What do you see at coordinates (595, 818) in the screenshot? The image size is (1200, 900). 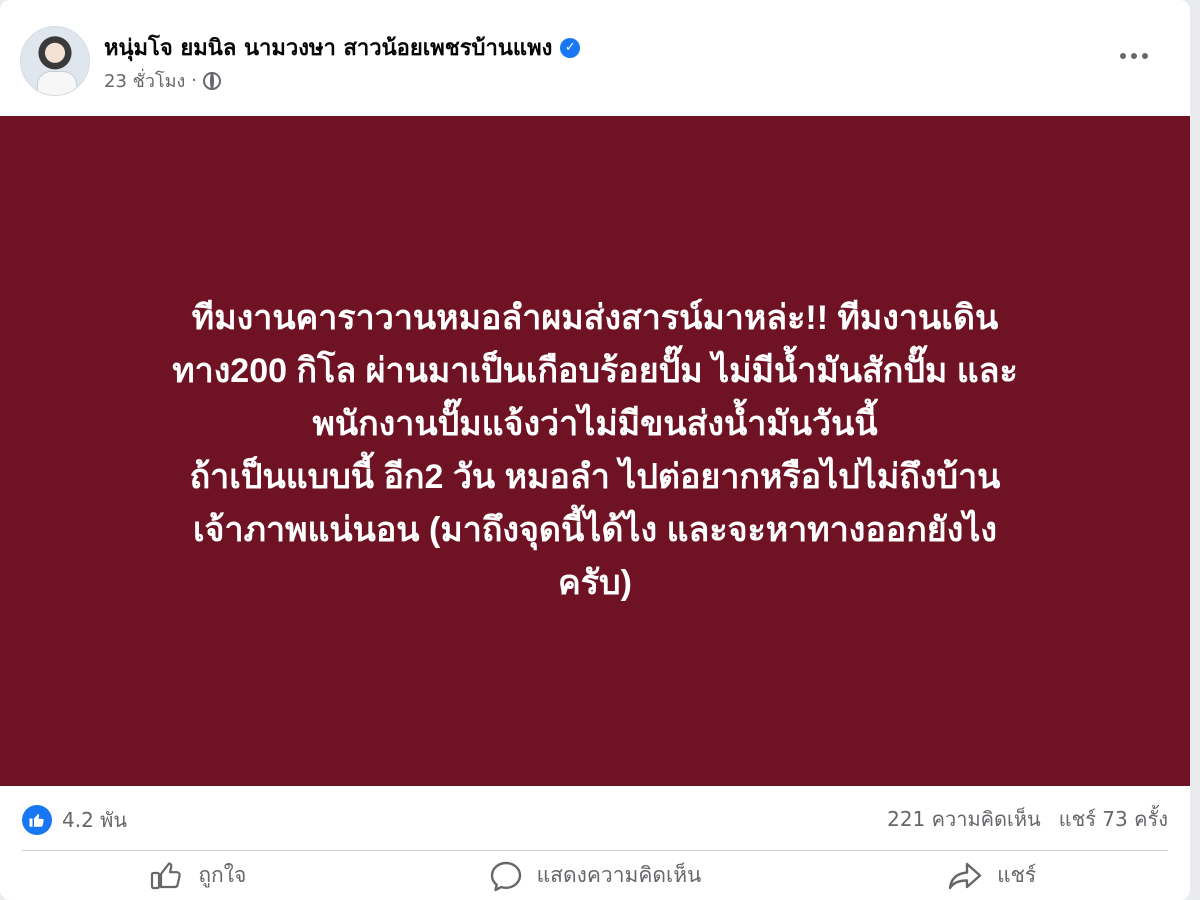 I see `post-stats: 4.2 พัน 221 ความคิดเห็น แชร์ 73 ครั้ง` at bounding box center [595, 818].